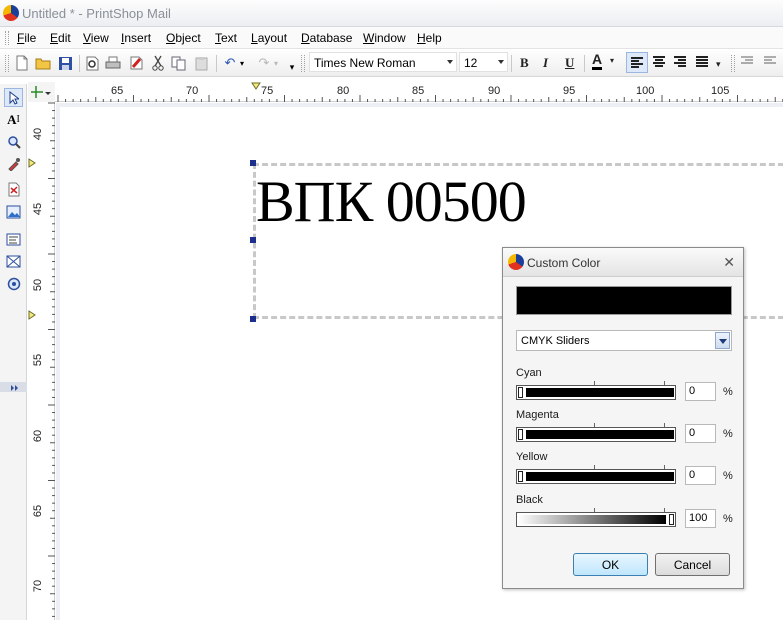  What do you see at coordinates (41, 92) in the screenshot?
I see `ruler-origin` at bounding box center [41, 92].